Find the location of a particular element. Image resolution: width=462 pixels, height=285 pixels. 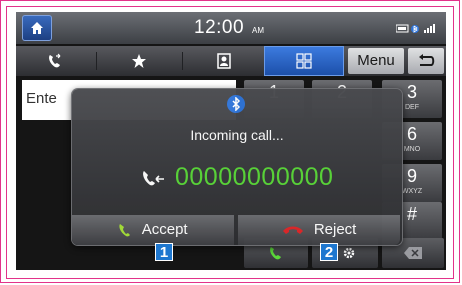

tab-contacts is located at coordinates (224, 61).